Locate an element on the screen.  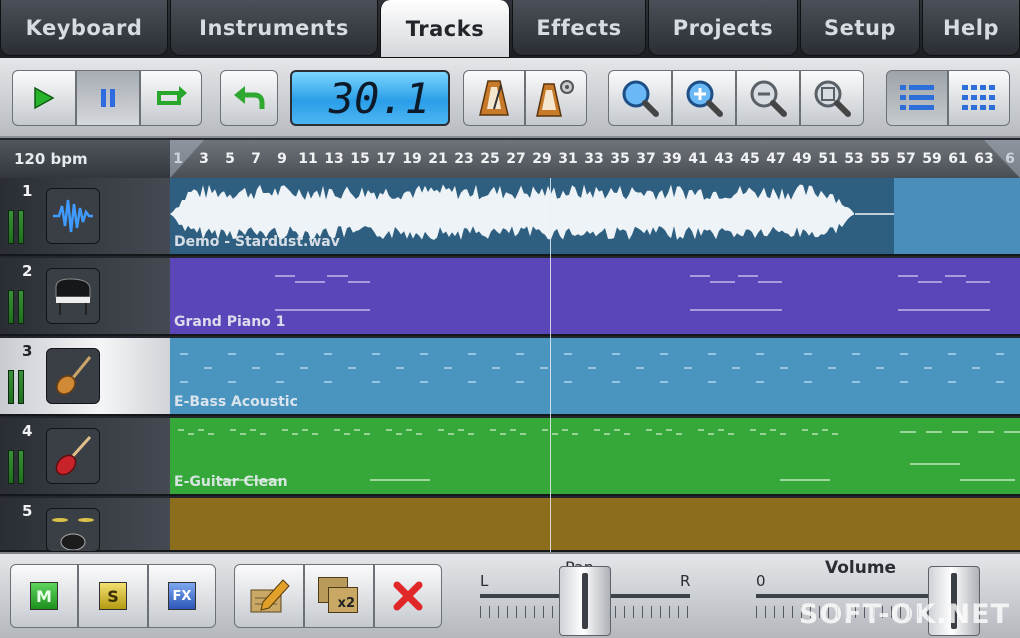
zoom-out-button is located at coordinates (768, 98).